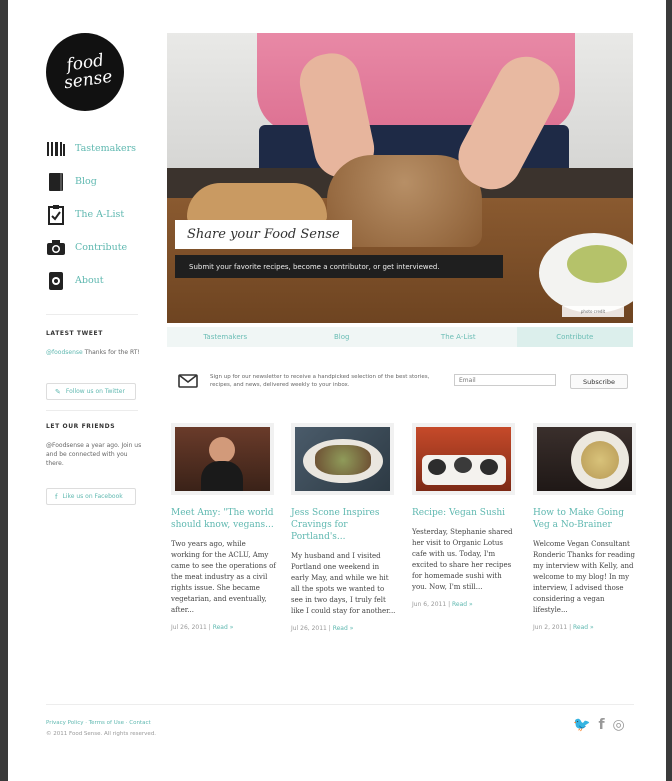 This screenshot has height=781, width=672. What do you see at coordinates (599, 381) in the screenshot?
I see `subscribe-button: Subscribe` at bounding box center [599, 381].